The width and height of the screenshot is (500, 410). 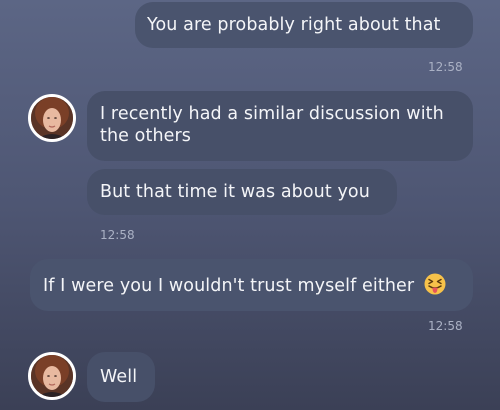 What do you see at coordinates (294, 25) in the screenshot?
I see `message-text: You are probably right about that` at bounding box center [294, 25].